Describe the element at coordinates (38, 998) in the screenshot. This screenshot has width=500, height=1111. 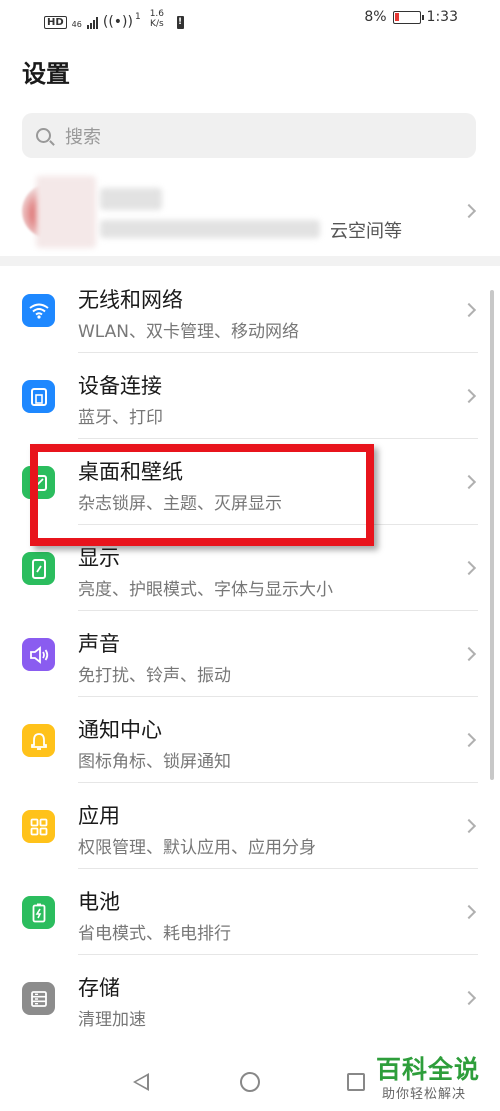
I see `storage-icon` at that location.